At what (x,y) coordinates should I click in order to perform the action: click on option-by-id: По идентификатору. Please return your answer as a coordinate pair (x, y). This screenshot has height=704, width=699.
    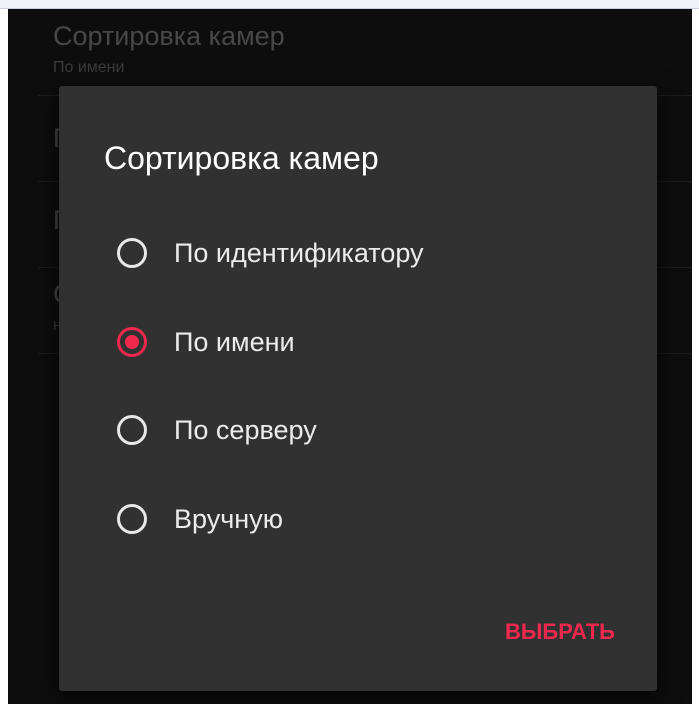
    Looking at the image, I should click on (359, 256).